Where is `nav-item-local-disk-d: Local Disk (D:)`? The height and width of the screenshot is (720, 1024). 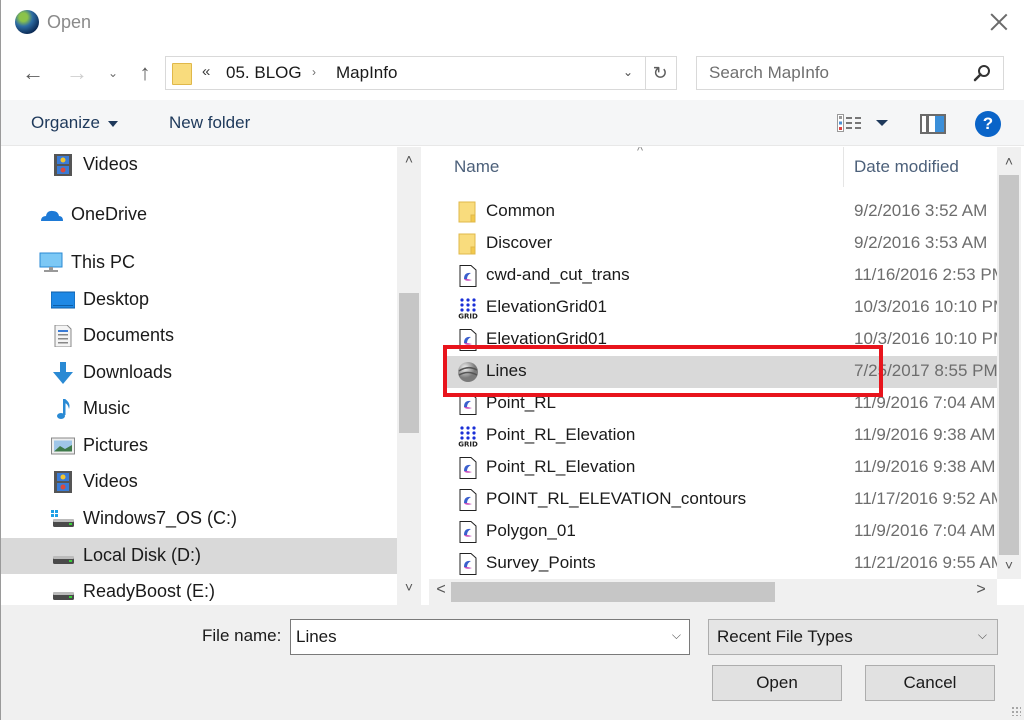 nav-item-local-disk-d: Local Disk (D:) is located at coordinates (199, 556).